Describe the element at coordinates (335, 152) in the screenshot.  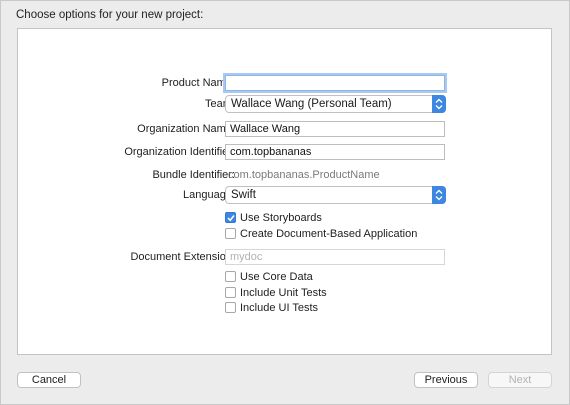
I see `organization-identifier-field: com.topbananas` at that location.